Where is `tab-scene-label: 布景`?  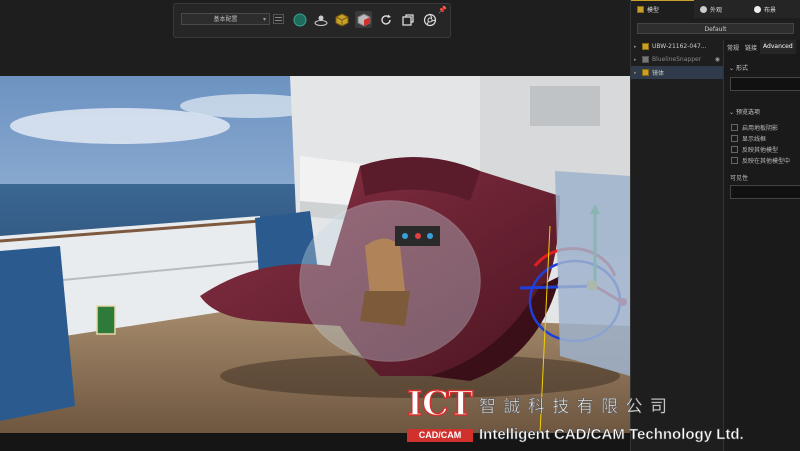 tab-scene-label: 布景 is located at coordinates (770, 10).